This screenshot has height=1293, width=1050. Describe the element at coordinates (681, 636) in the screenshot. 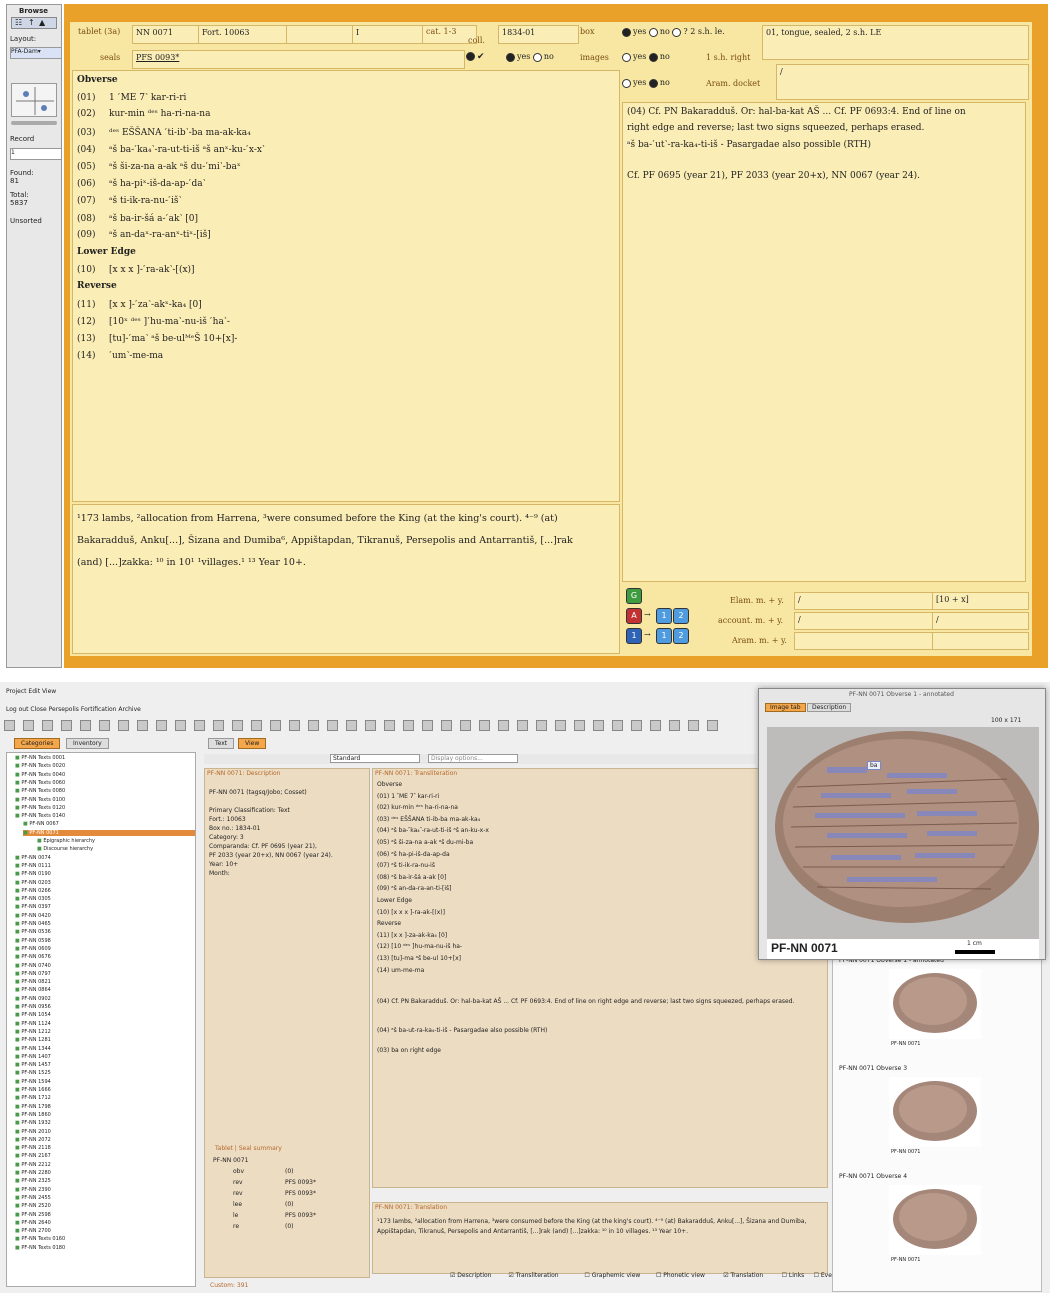

I see `count-two-button-b: 2` at that location.